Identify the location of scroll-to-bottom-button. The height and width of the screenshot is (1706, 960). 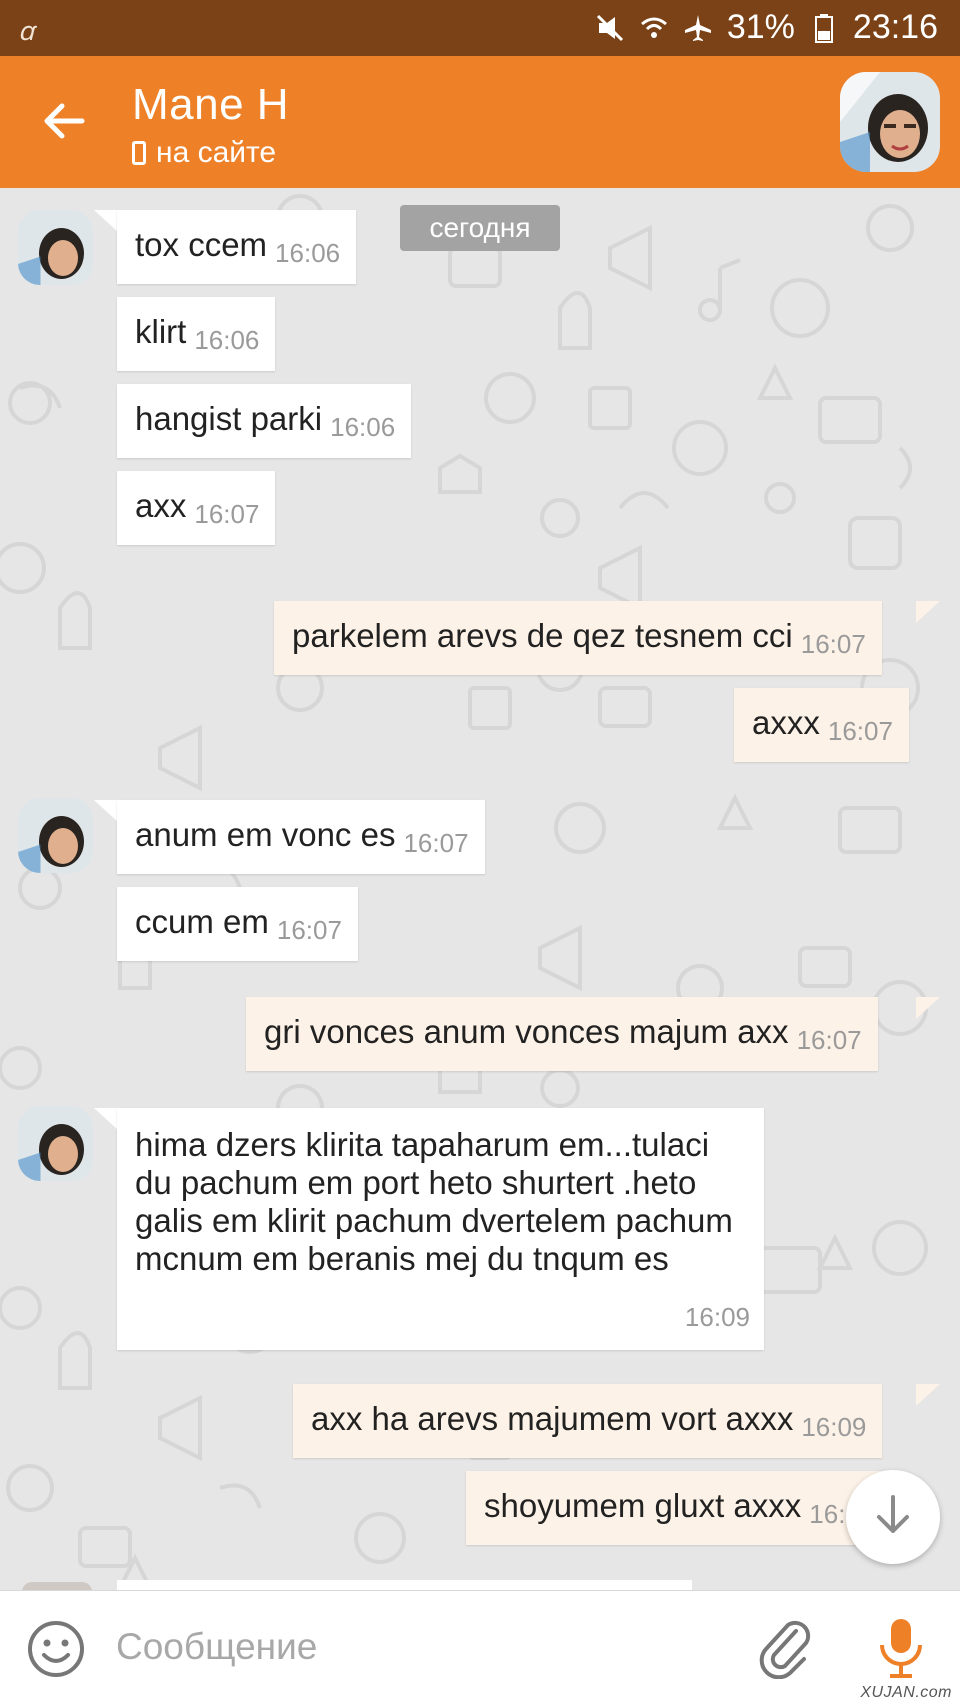
(893, 1517).